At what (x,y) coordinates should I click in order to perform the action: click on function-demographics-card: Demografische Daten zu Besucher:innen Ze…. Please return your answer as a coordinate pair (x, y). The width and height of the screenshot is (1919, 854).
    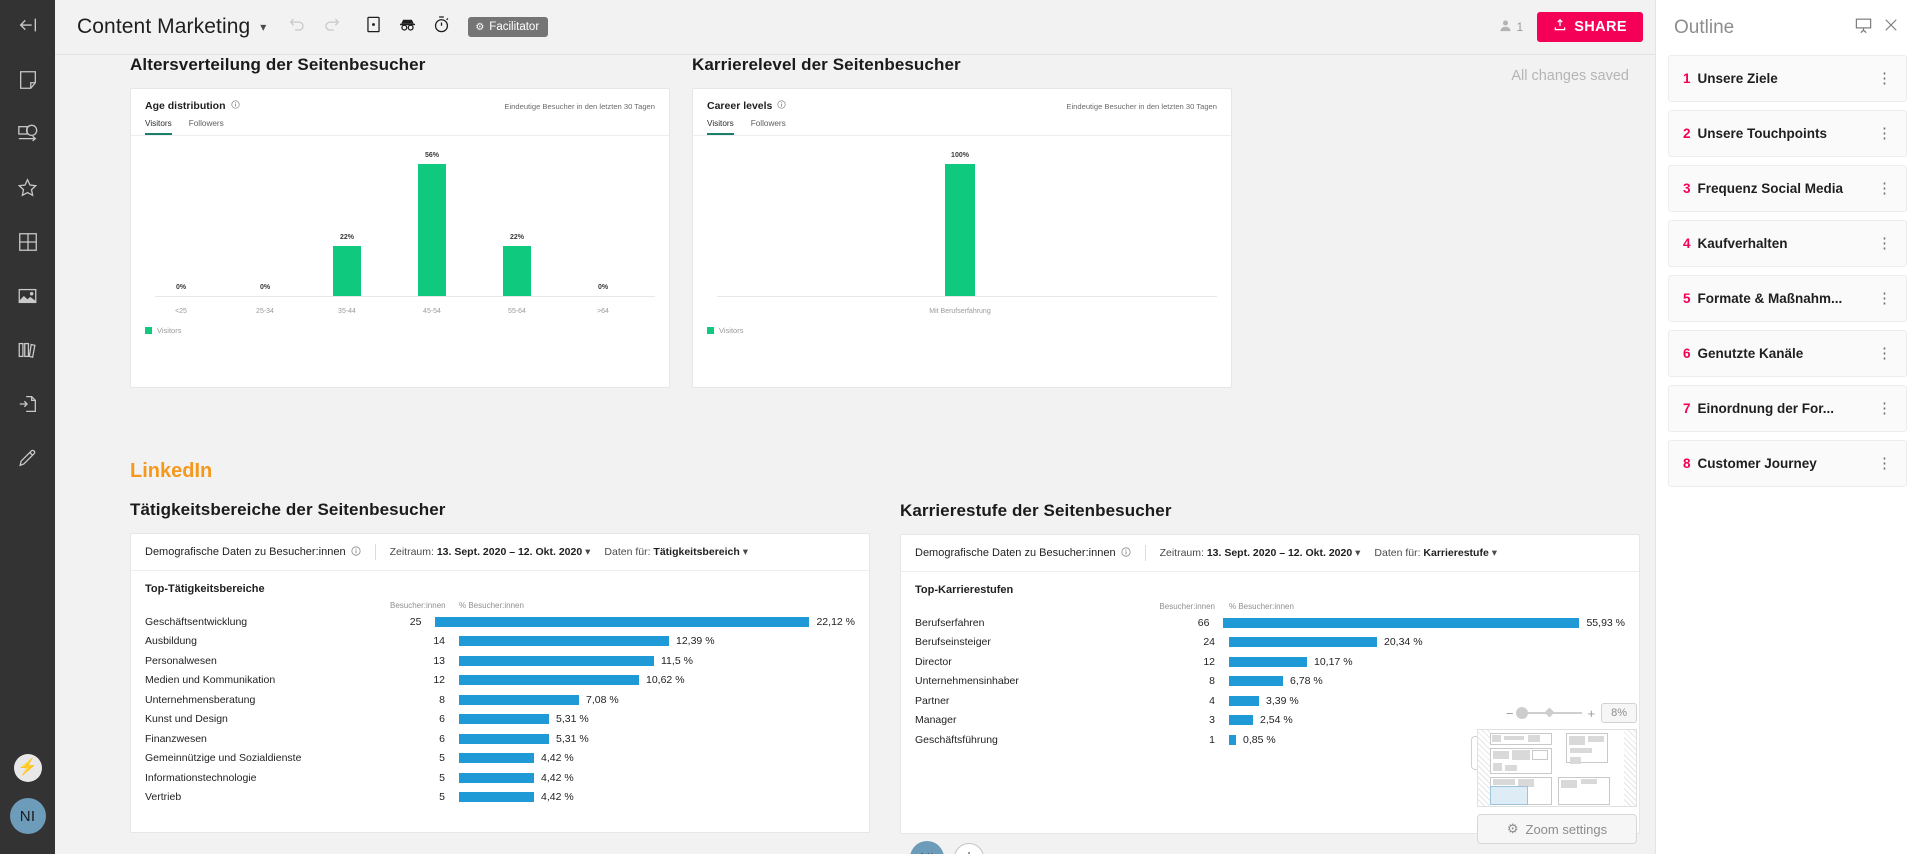
    Looking at the image, I should click on (500, 683).